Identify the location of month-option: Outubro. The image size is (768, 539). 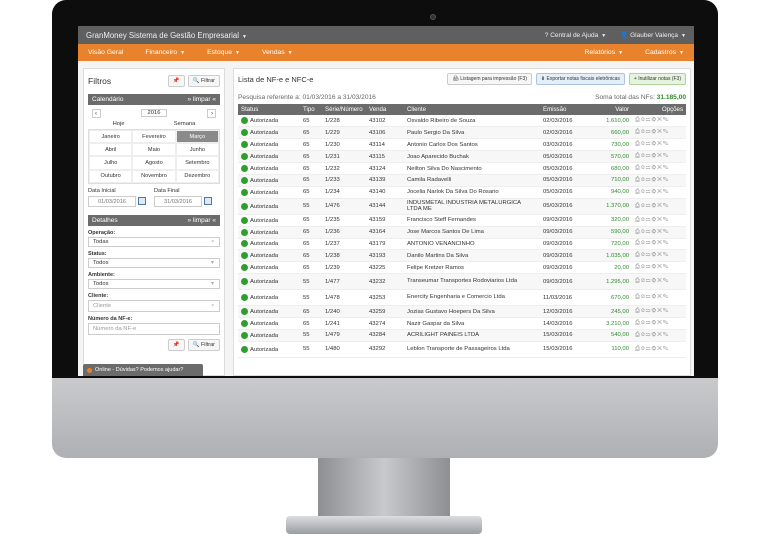
(111, 176).